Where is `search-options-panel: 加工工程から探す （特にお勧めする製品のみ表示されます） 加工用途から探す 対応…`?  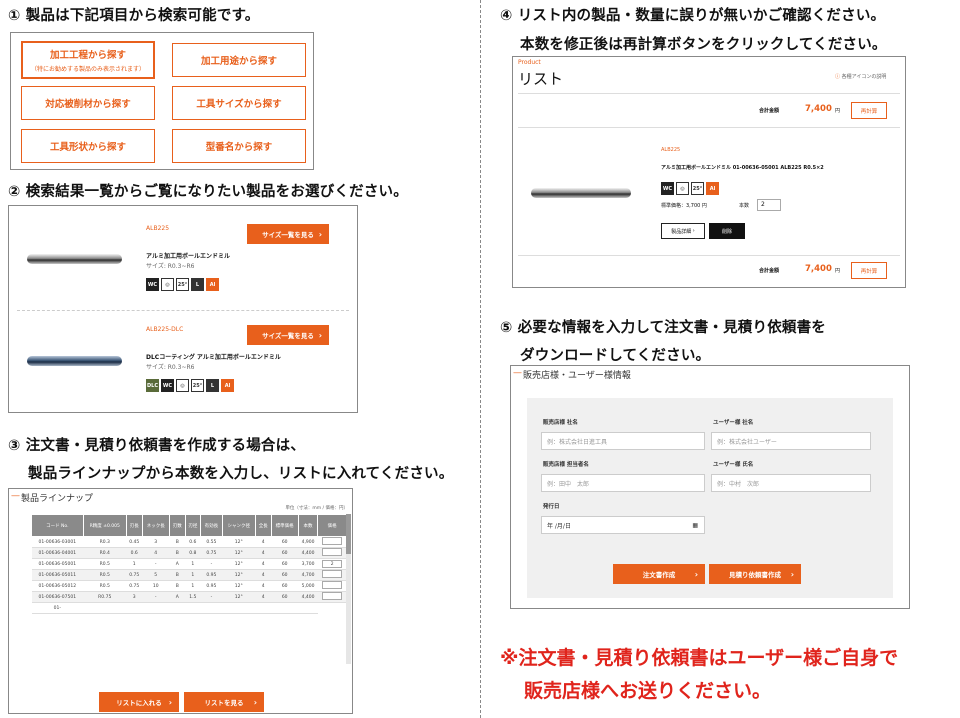 search-options-panel: 加工工程から探す （特にお勧めする製品のみ表示されます） 加工用途から探す 対応… is located at coordinates (162, 101).